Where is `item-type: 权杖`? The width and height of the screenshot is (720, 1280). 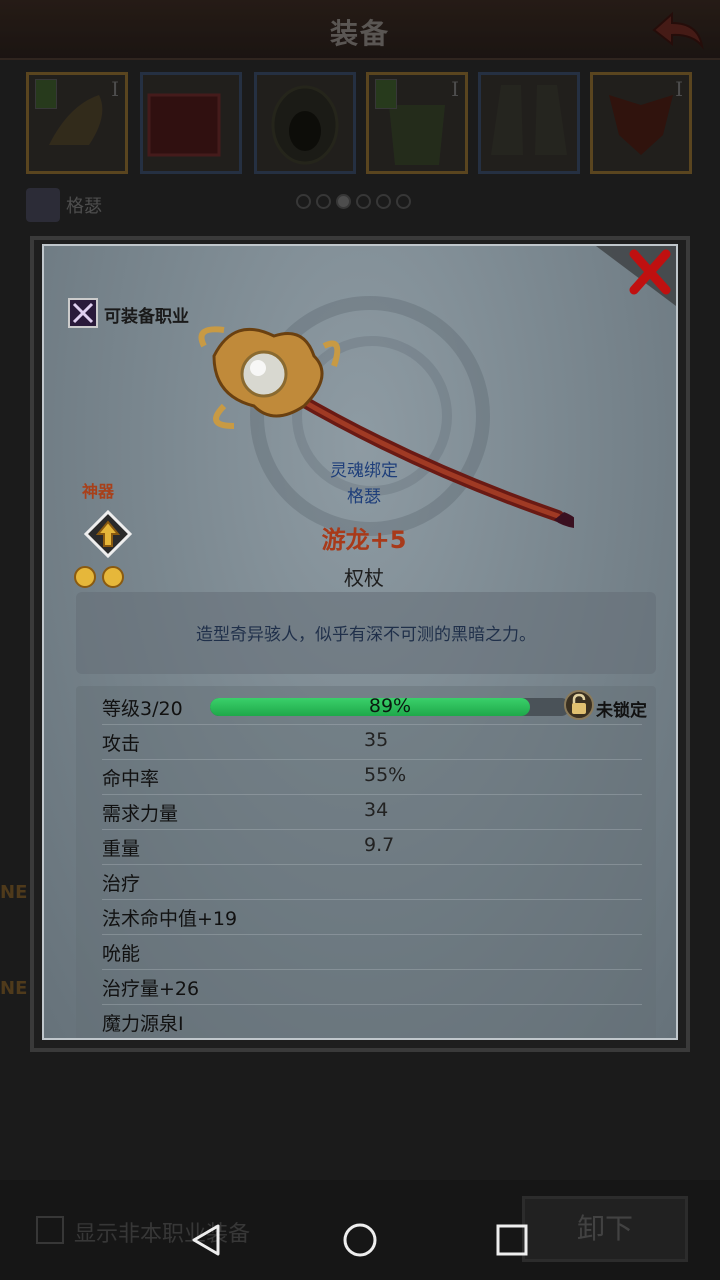 item-type: 权杖 is located at coordinates (364, 578).